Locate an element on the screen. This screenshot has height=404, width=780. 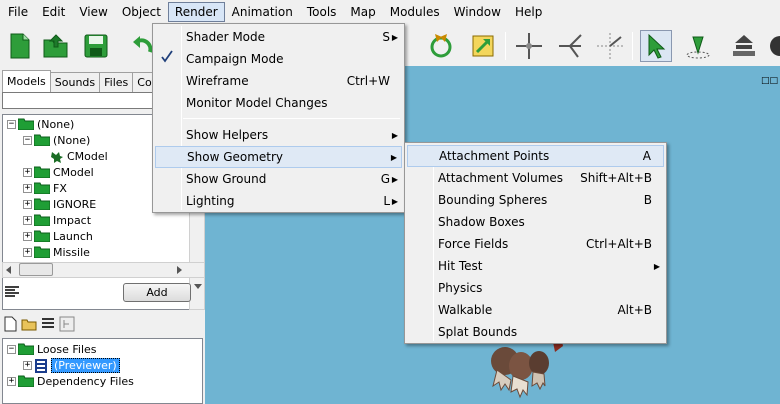
list-icon is located at coordinates (48, 325).